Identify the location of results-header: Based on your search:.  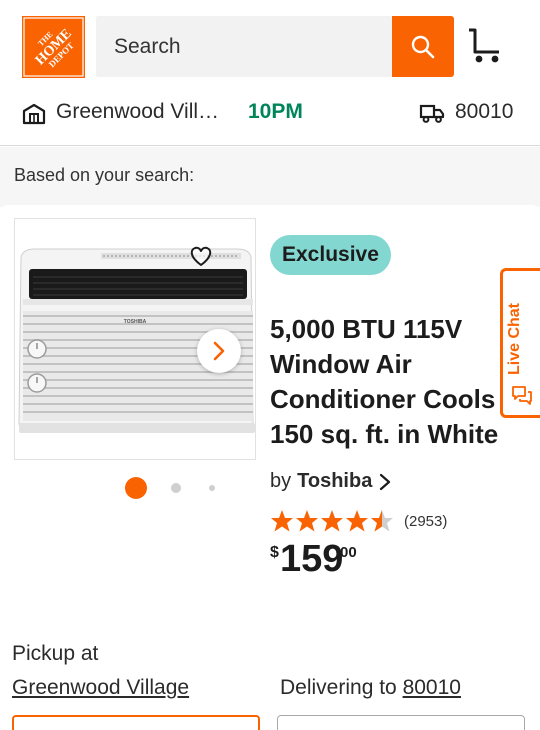
(270, 177).